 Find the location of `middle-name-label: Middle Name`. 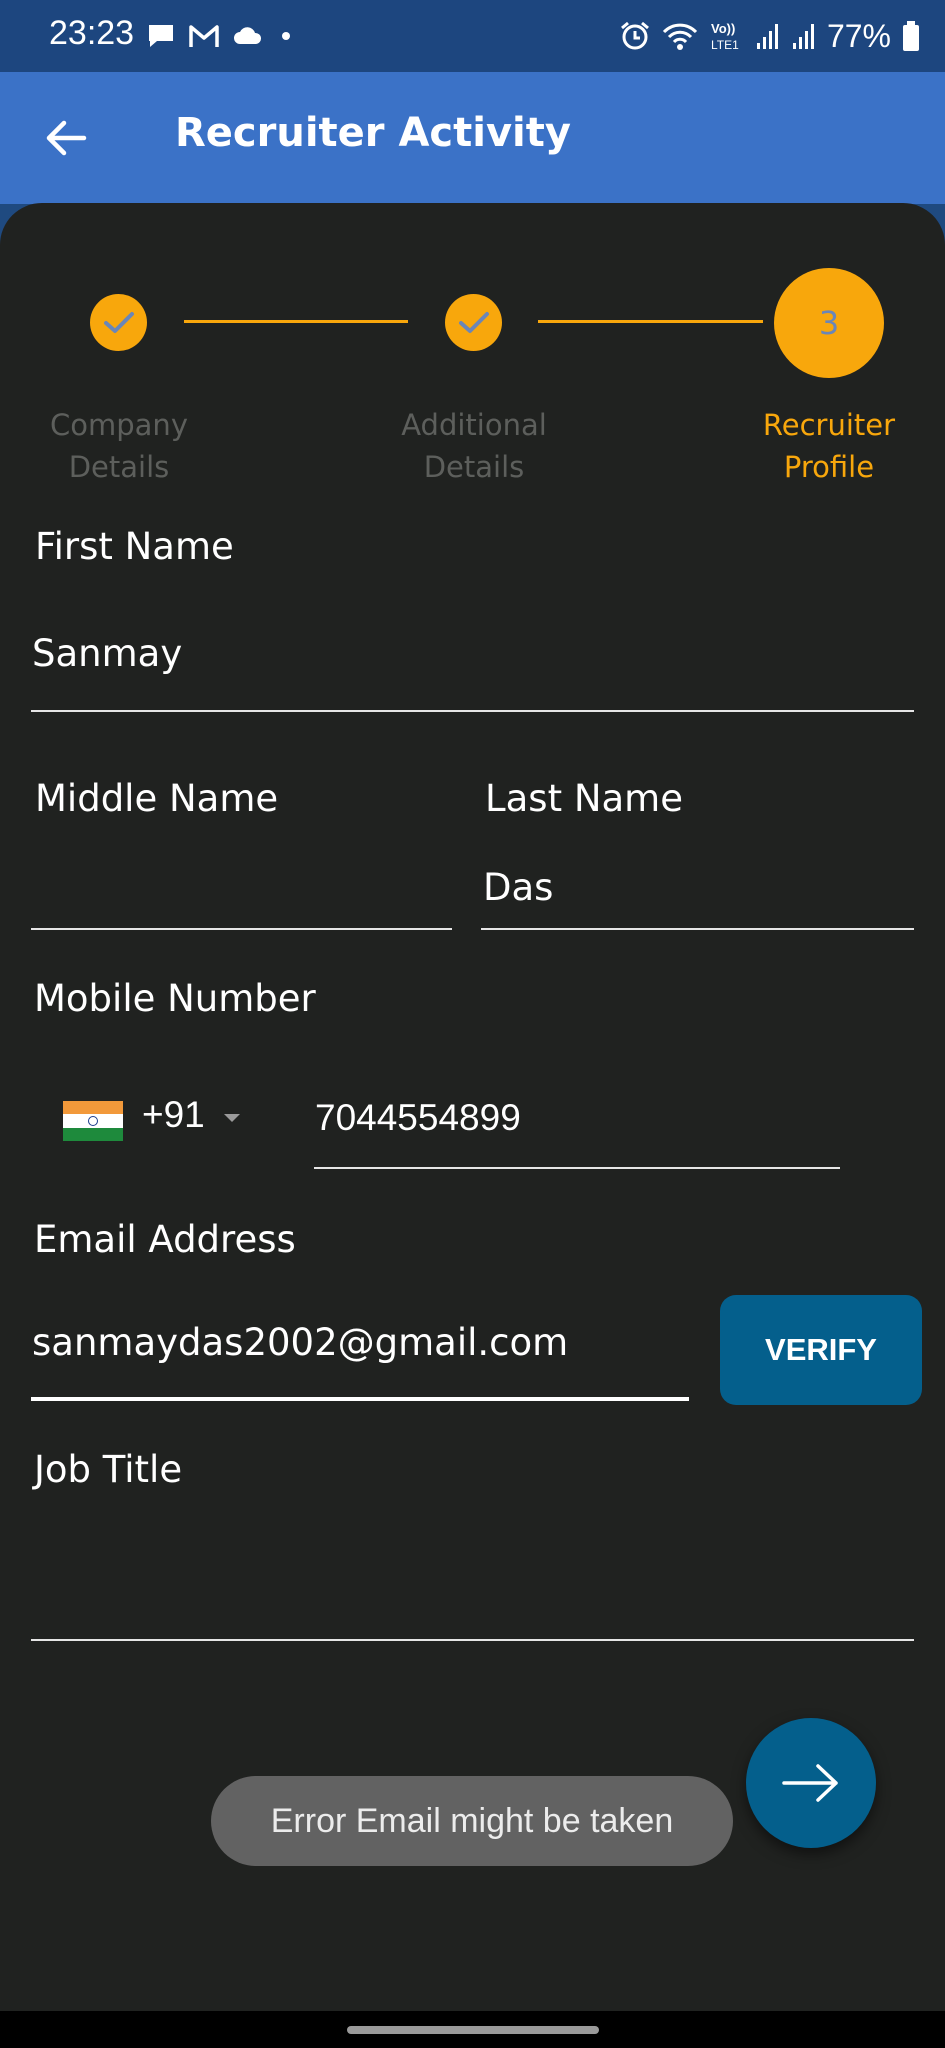

middle-name-label: Middle Name is located at coordinates (157, 798).